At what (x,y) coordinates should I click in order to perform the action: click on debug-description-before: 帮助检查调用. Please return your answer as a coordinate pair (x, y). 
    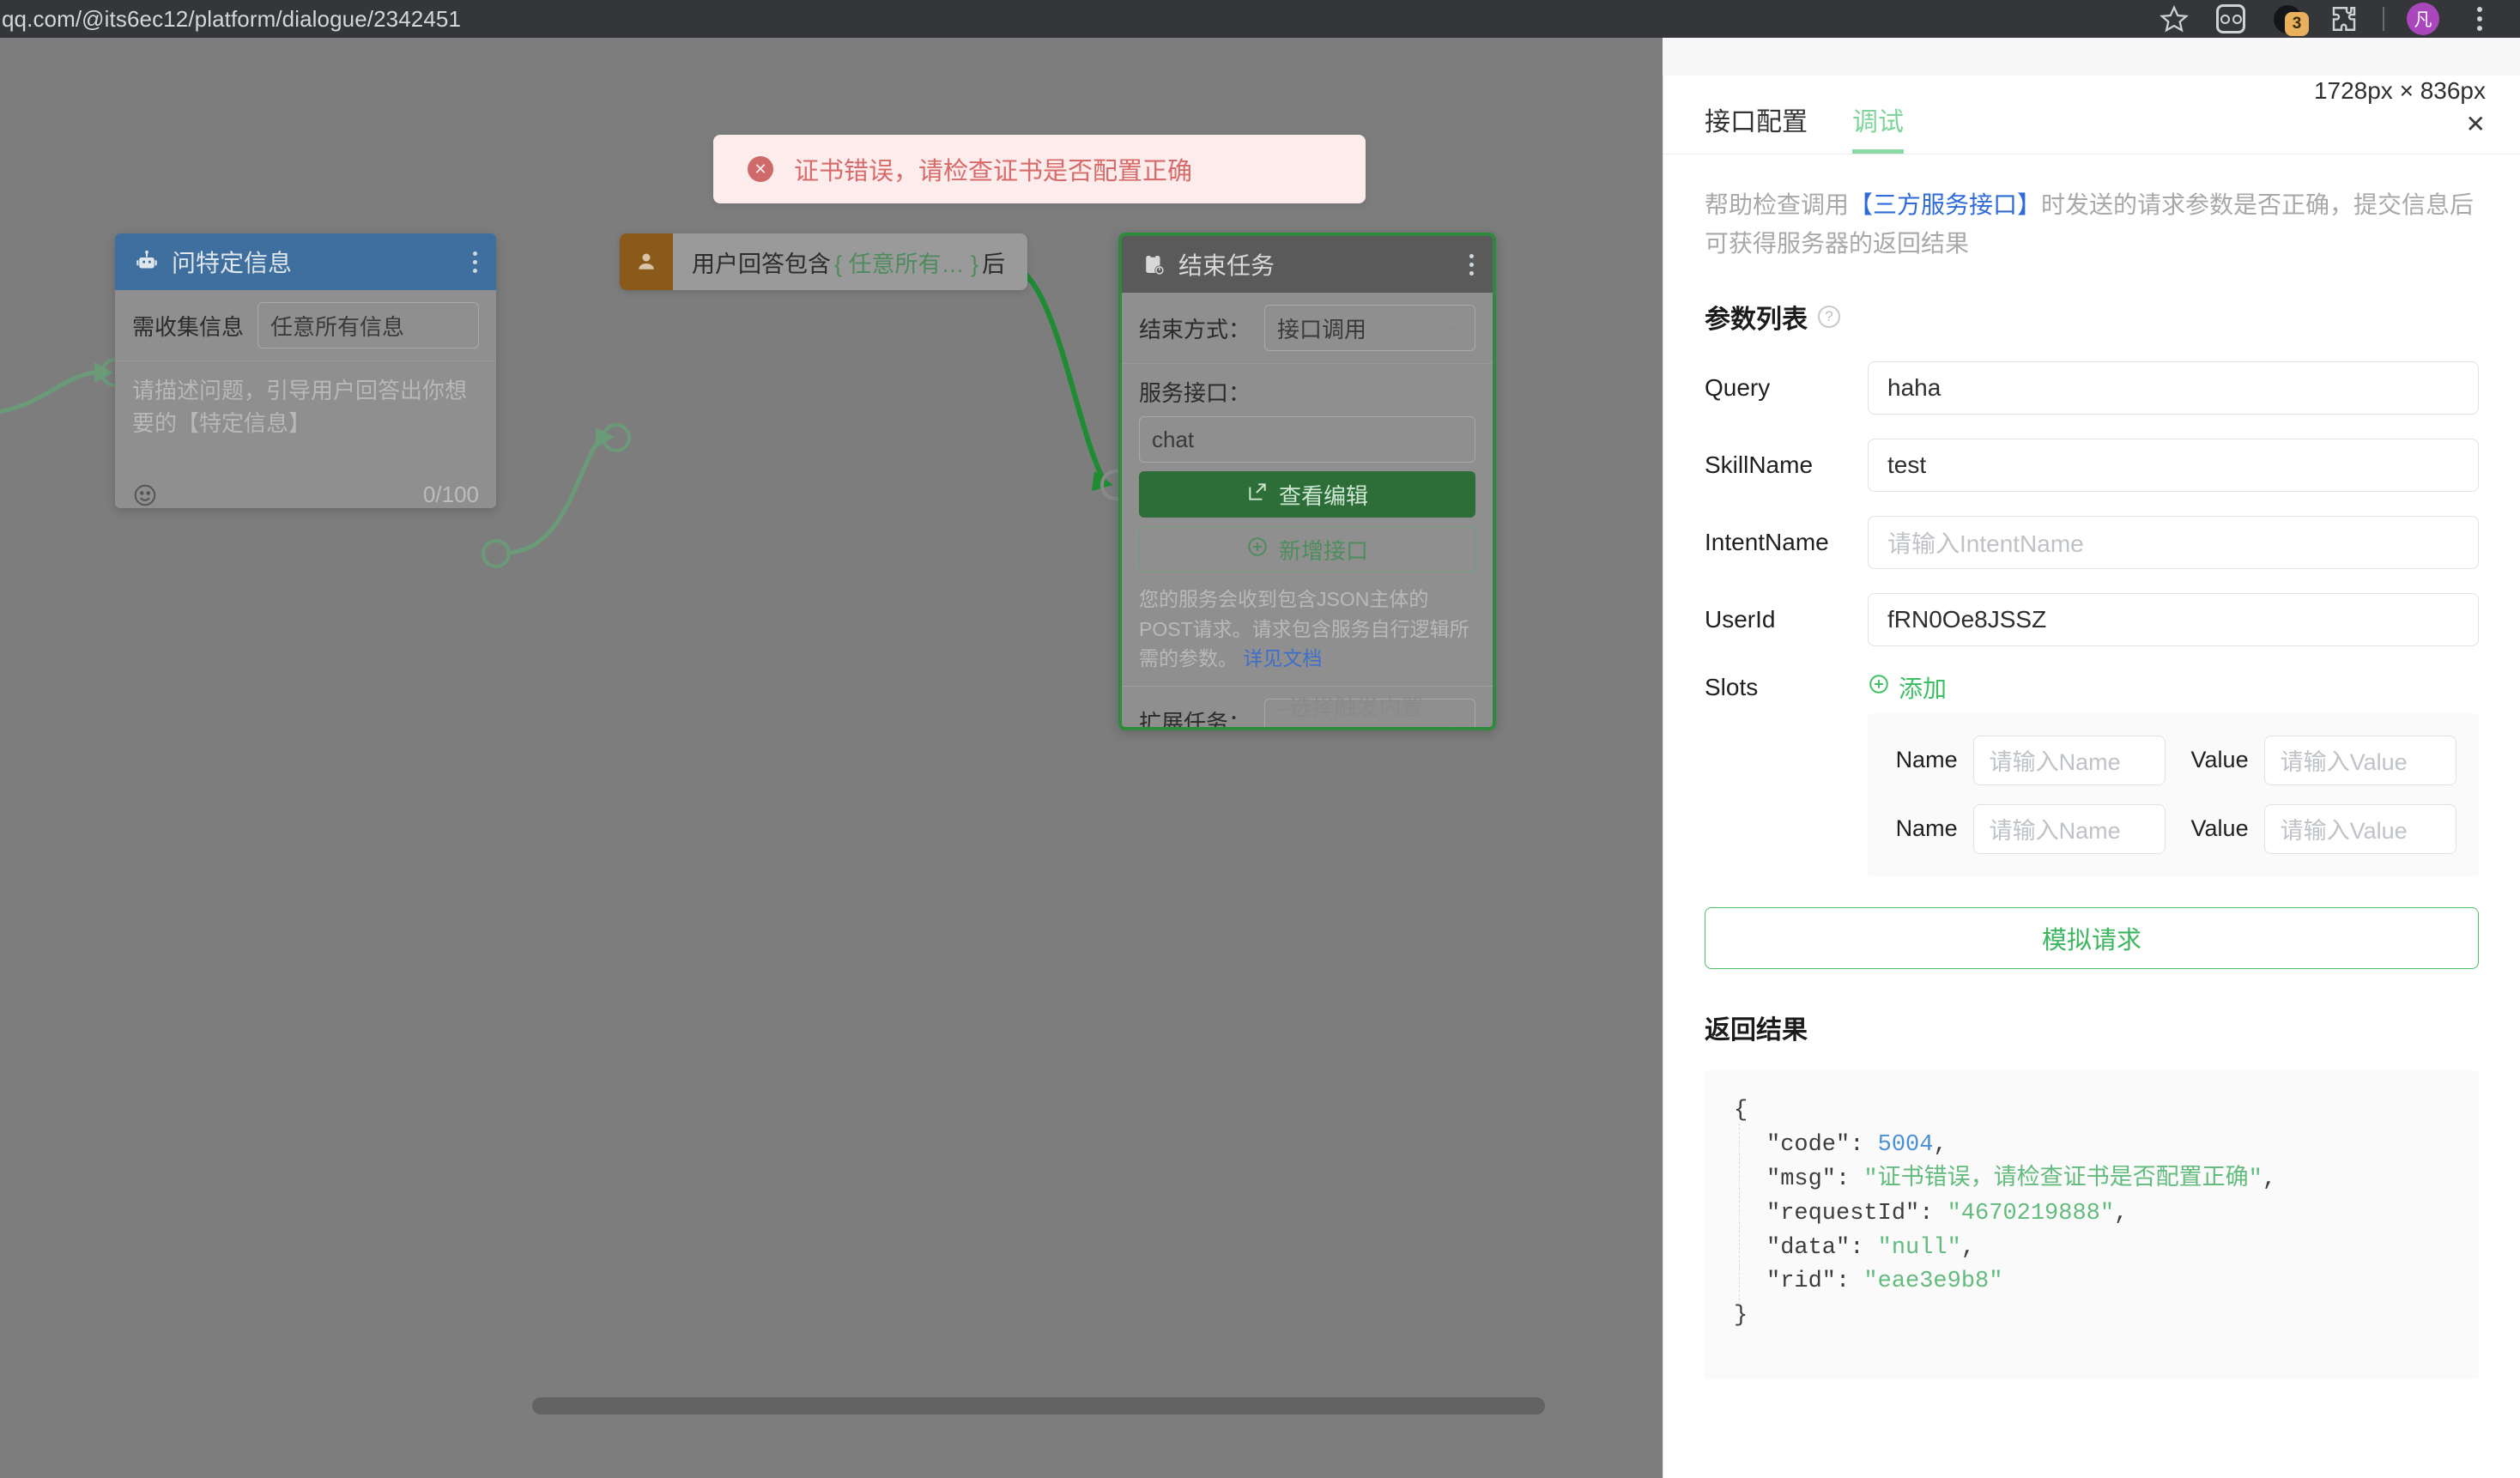
    Looking at the image, I should click on (1778, 205).